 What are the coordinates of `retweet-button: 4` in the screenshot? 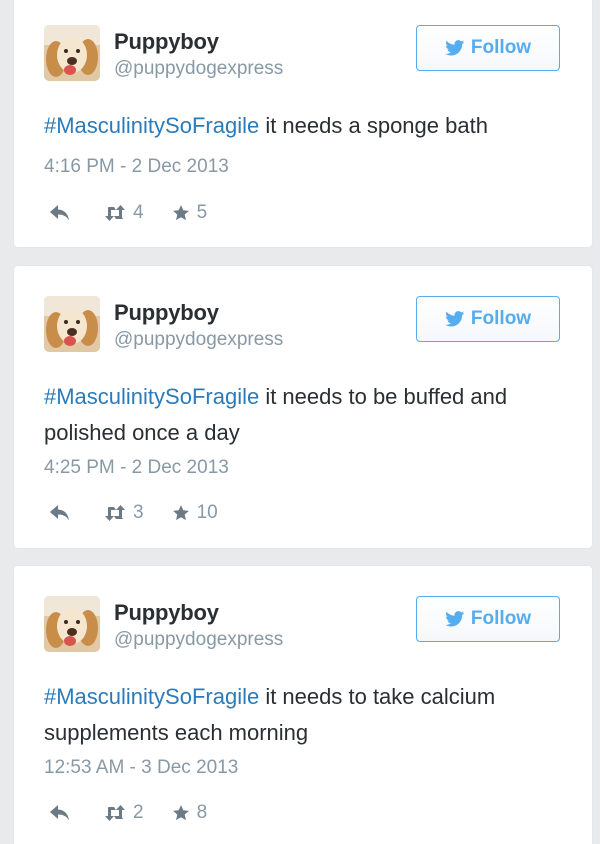 It's located at (124, 213).